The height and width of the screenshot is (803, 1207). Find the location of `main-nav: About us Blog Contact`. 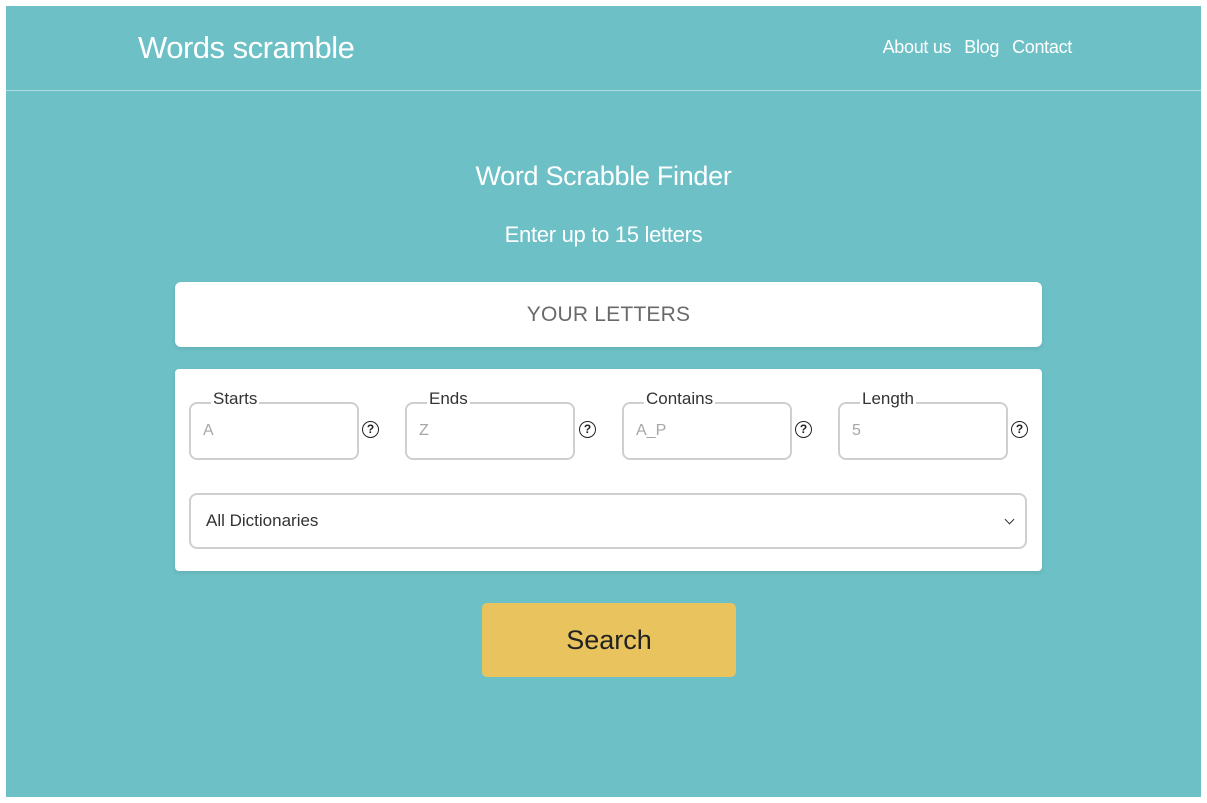

main-nav: About us Blog Contact is located at coordinates (978, 47).